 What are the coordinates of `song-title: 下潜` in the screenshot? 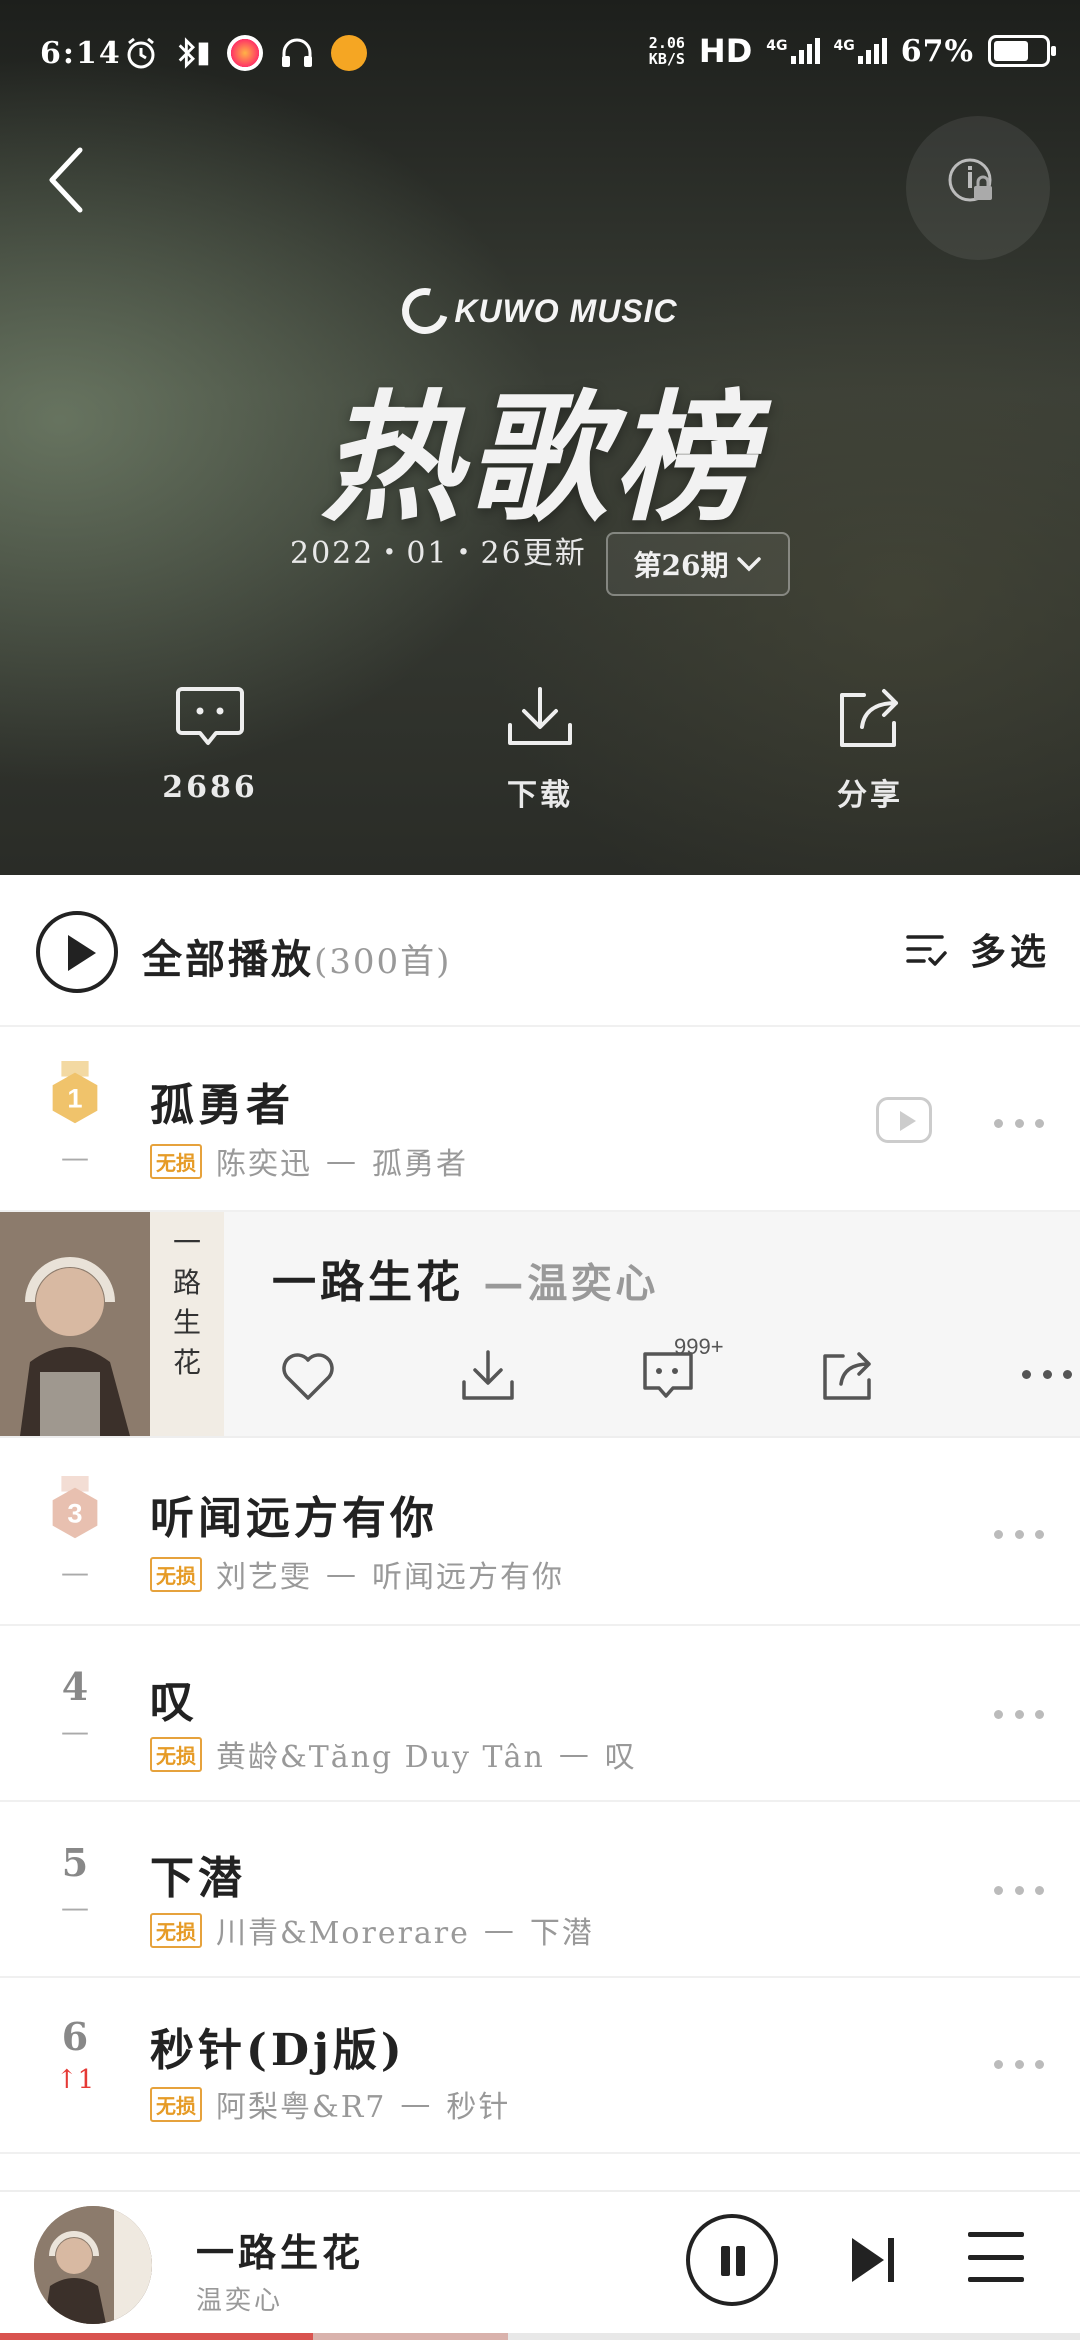 It's located at (198, 1878).